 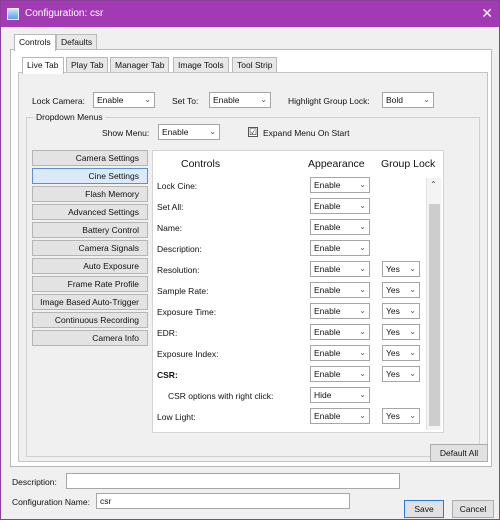 I want to click on tab-play: Play Tab, so click(x=87, y=65).